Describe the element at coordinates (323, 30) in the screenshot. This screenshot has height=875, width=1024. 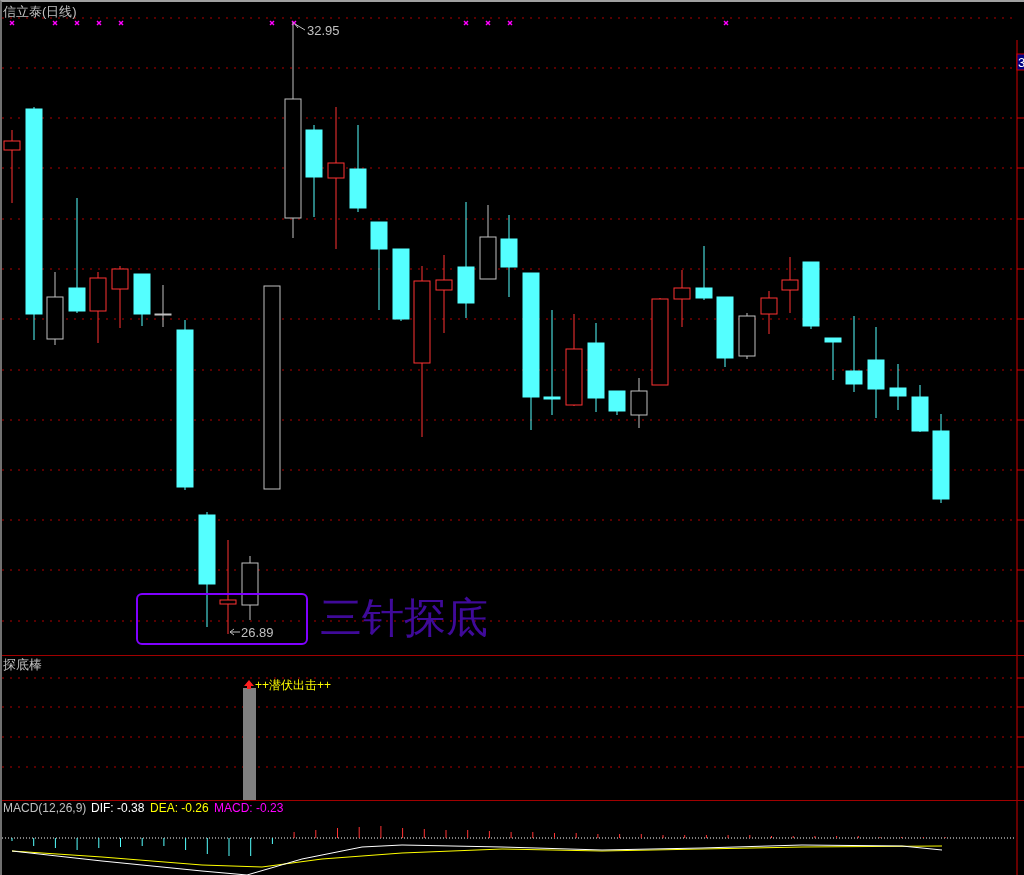
I see `high-price-label: 32.95` at that location.